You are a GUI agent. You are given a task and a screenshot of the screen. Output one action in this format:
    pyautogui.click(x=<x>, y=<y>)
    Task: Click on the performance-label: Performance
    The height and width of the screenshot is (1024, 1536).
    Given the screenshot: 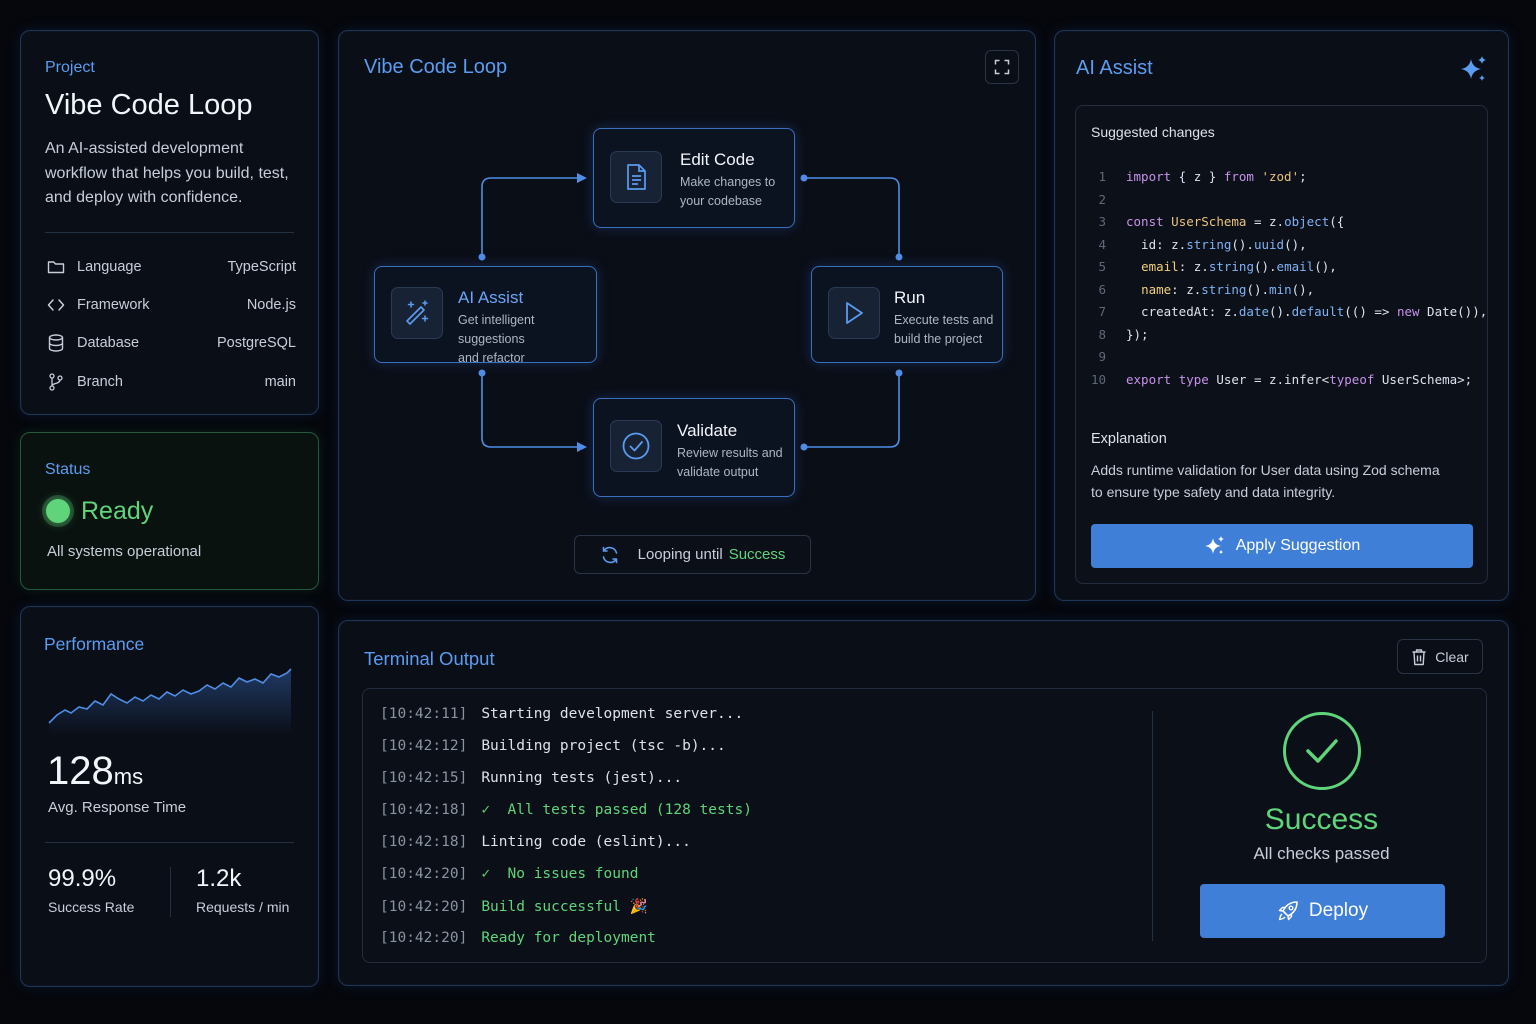 What is the action you would take?
    pyautogui.click(x=94, y=644)
    